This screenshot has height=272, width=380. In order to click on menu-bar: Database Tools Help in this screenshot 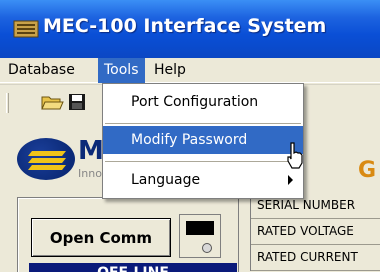, I will do `click(190, 70)`.